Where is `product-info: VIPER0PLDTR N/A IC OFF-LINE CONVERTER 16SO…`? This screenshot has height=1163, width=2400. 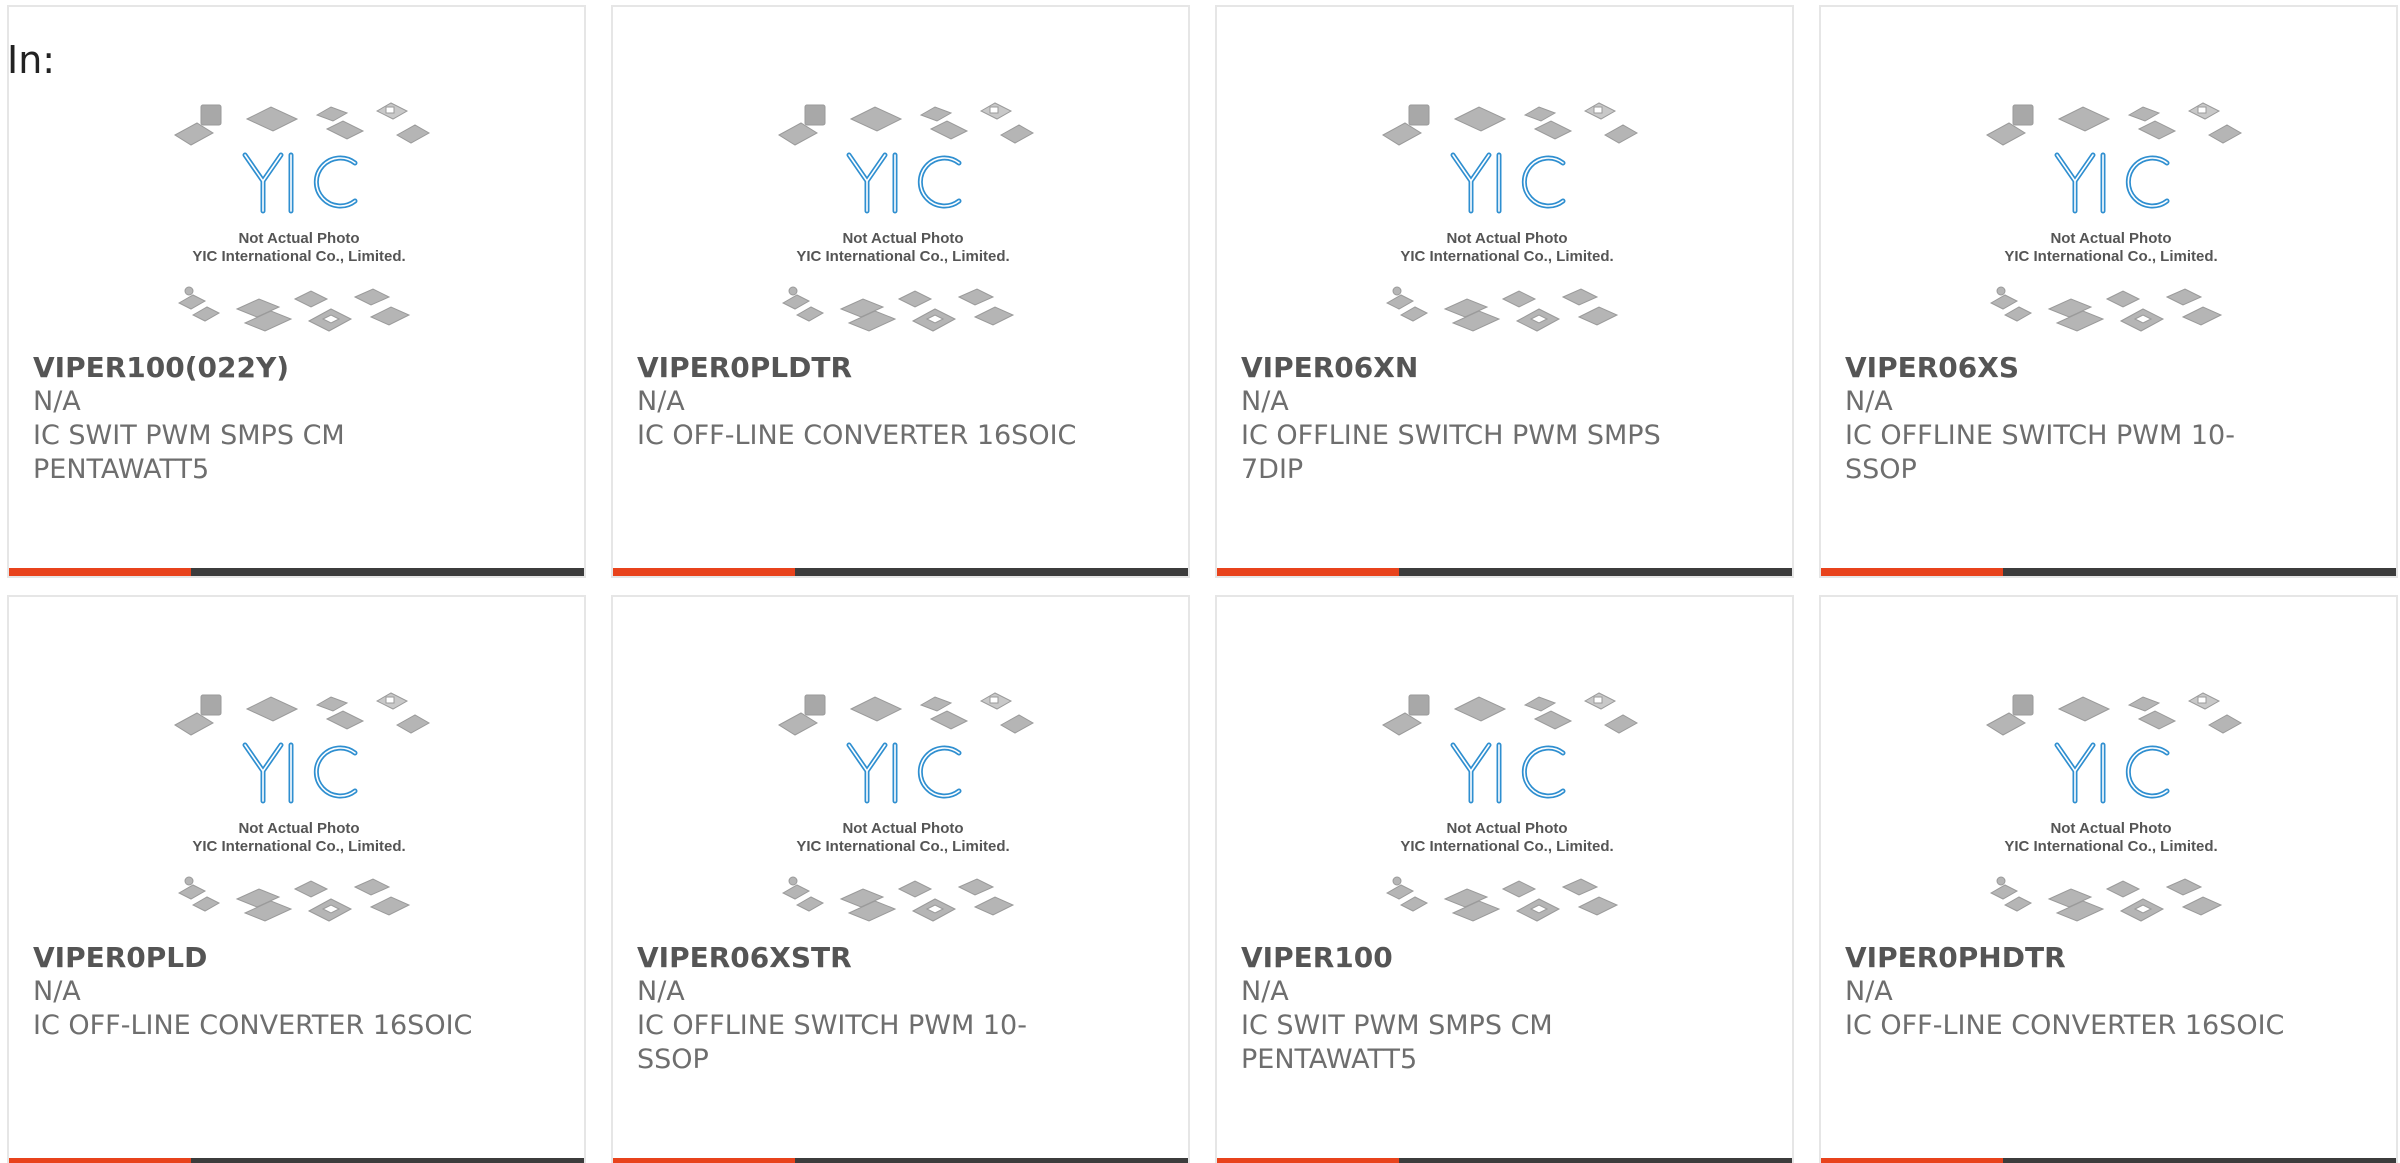 product-info: VIPER0PLDTR N/A IC OFF-LINE CONVERTER 16SO… is located at coordinates (887, 402).